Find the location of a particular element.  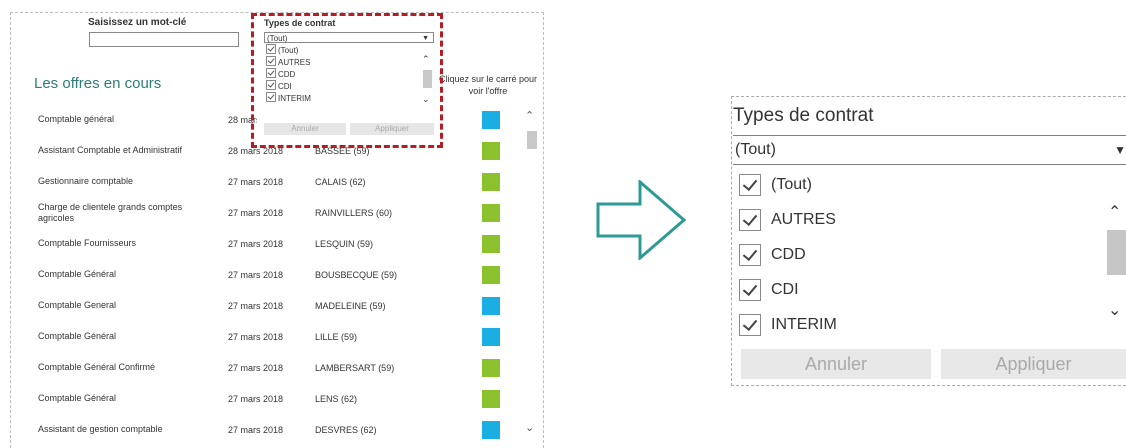

offer-title: Comptable General is located at coordinates (77, 305).